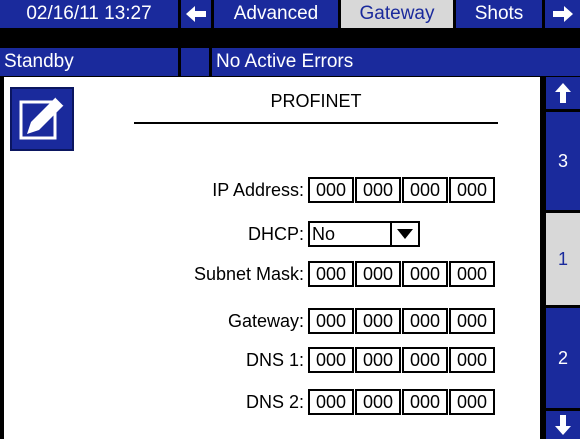 The height and width of the screenshot is (439, 580). I want to click on error-status-text: No Active Errors, so click(285, 61).